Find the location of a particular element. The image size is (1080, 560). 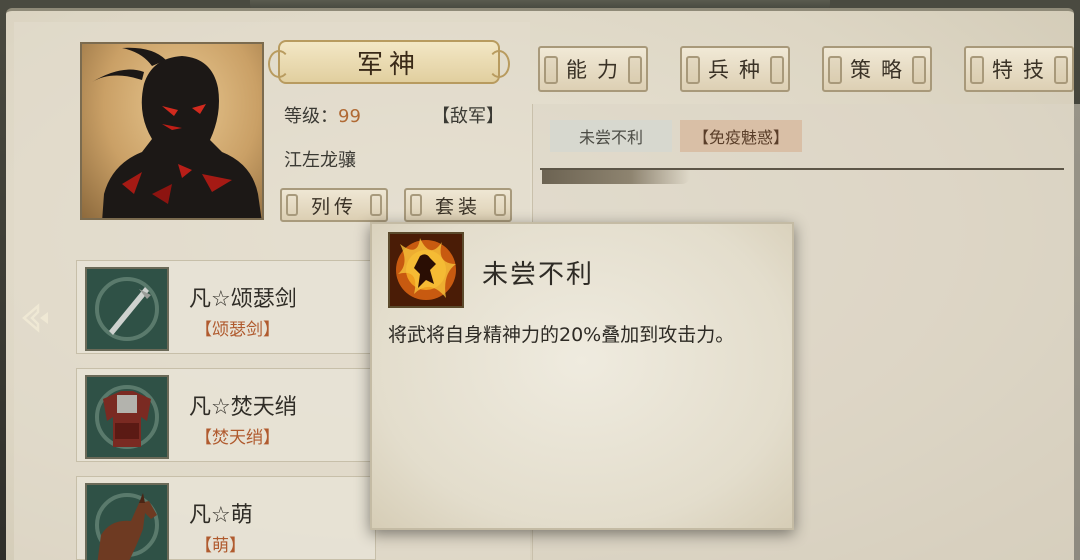

general-title: 军神 is located at coordinates (389, 62).